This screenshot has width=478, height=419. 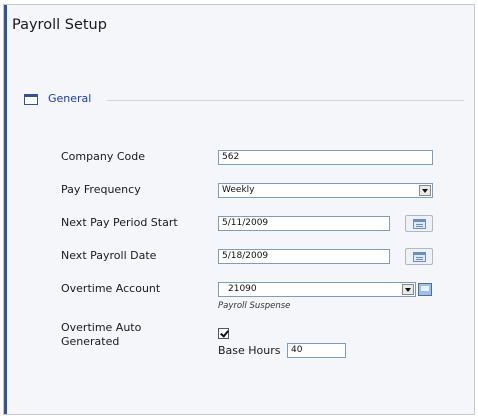 What do you see at coordinates (304, 223) in the screenshot?
I see `next-pay-period-start-field: 5/11/2009` at bounding box center [304, 223].